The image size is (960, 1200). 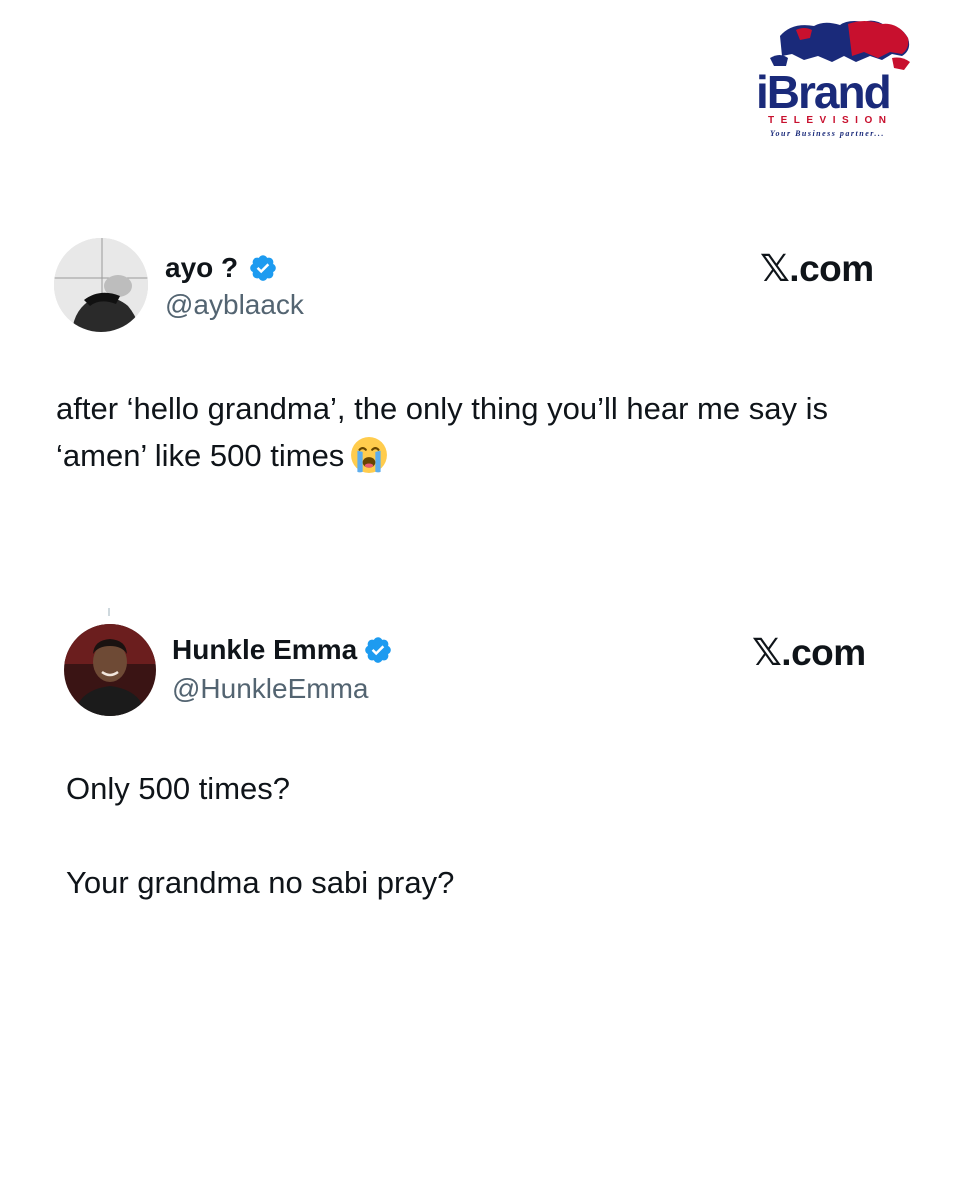 What do you see at coordinates (830, 120) in the screenshot?
I see `logo-subtitle-text: TELEVISION` at bounding box center [830, 120].